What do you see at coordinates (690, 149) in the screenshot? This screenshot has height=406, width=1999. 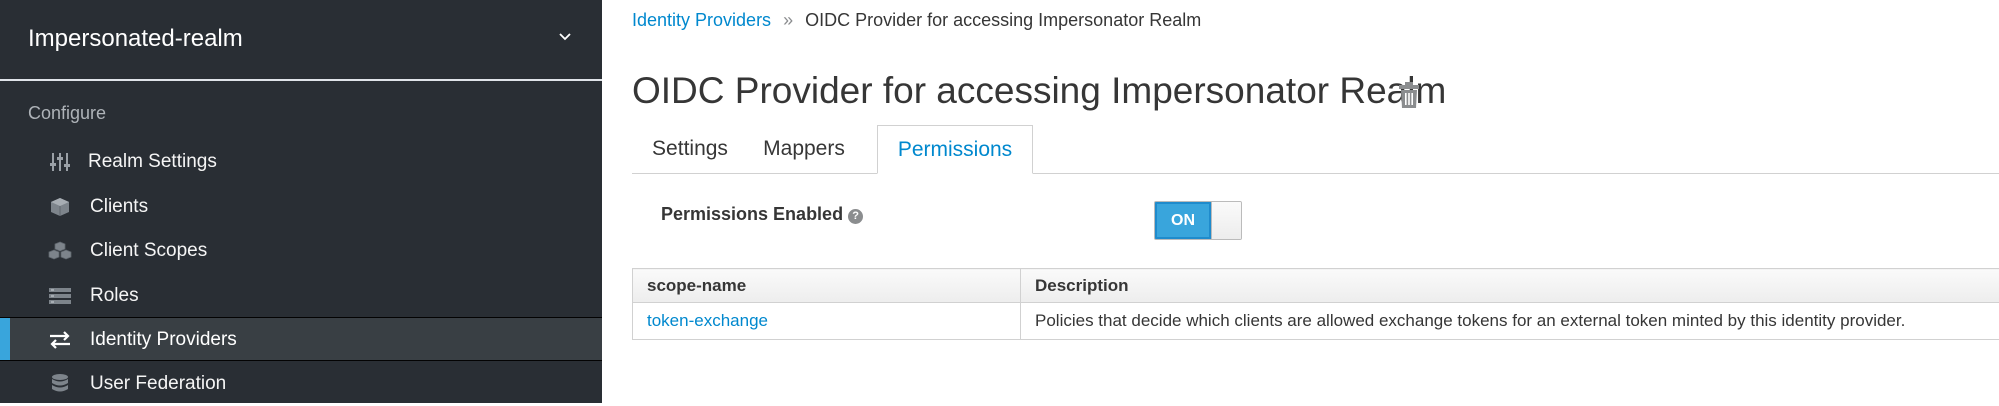 I see `tab-settings: Settings` at bounding box center [690, 149].